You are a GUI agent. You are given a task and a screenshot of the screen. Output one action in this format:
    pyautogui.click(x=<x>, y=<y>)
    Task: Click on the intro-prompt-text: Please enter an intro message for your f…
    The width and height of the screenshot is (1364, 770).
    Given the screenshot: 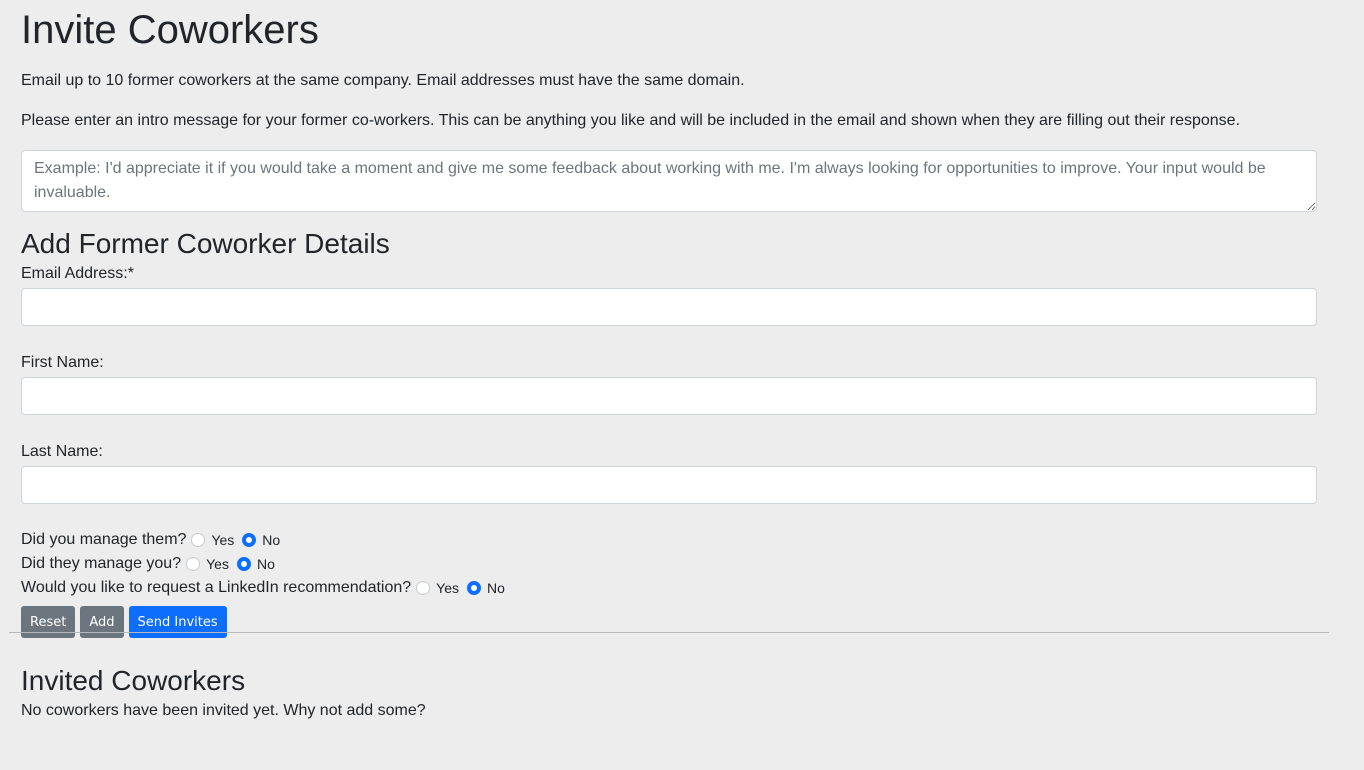 What is the action you would take?
    pyautogui.click(x=631, y=120)
    